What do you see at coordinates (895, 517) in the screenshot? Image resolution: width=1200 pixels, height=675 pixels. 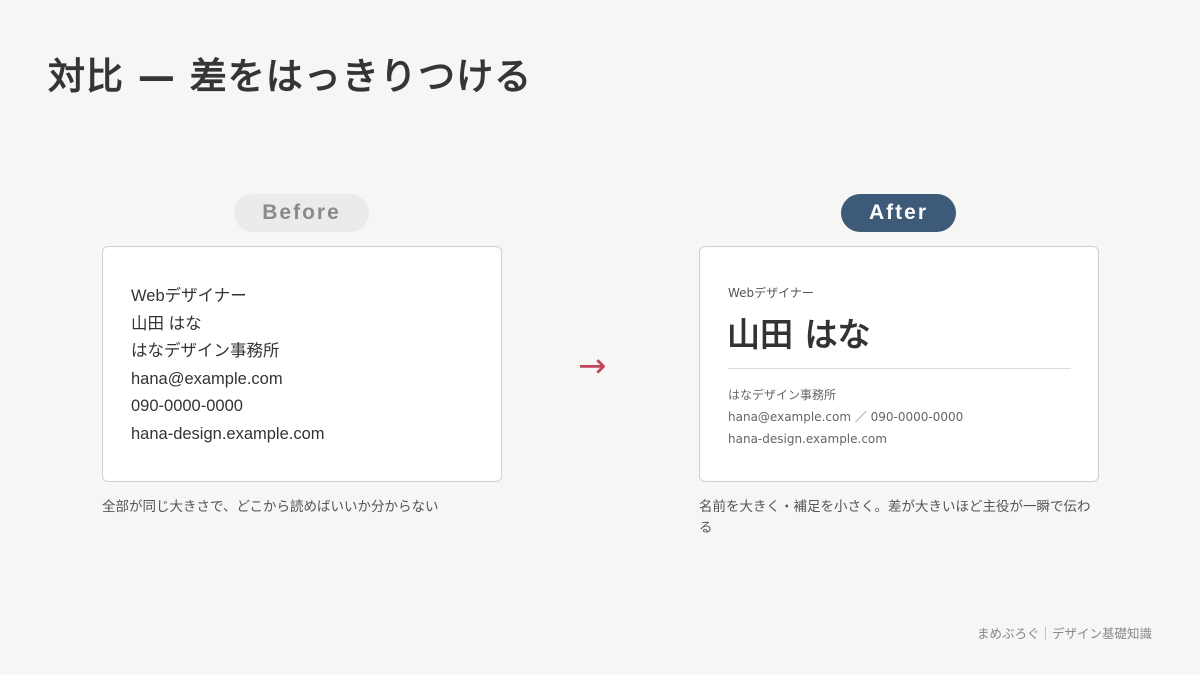 I see `after-caption: 名前を大きく・補足を小さく。差が大きいほど主役が一瞬で伝わる` at bounding box center [895, 517].